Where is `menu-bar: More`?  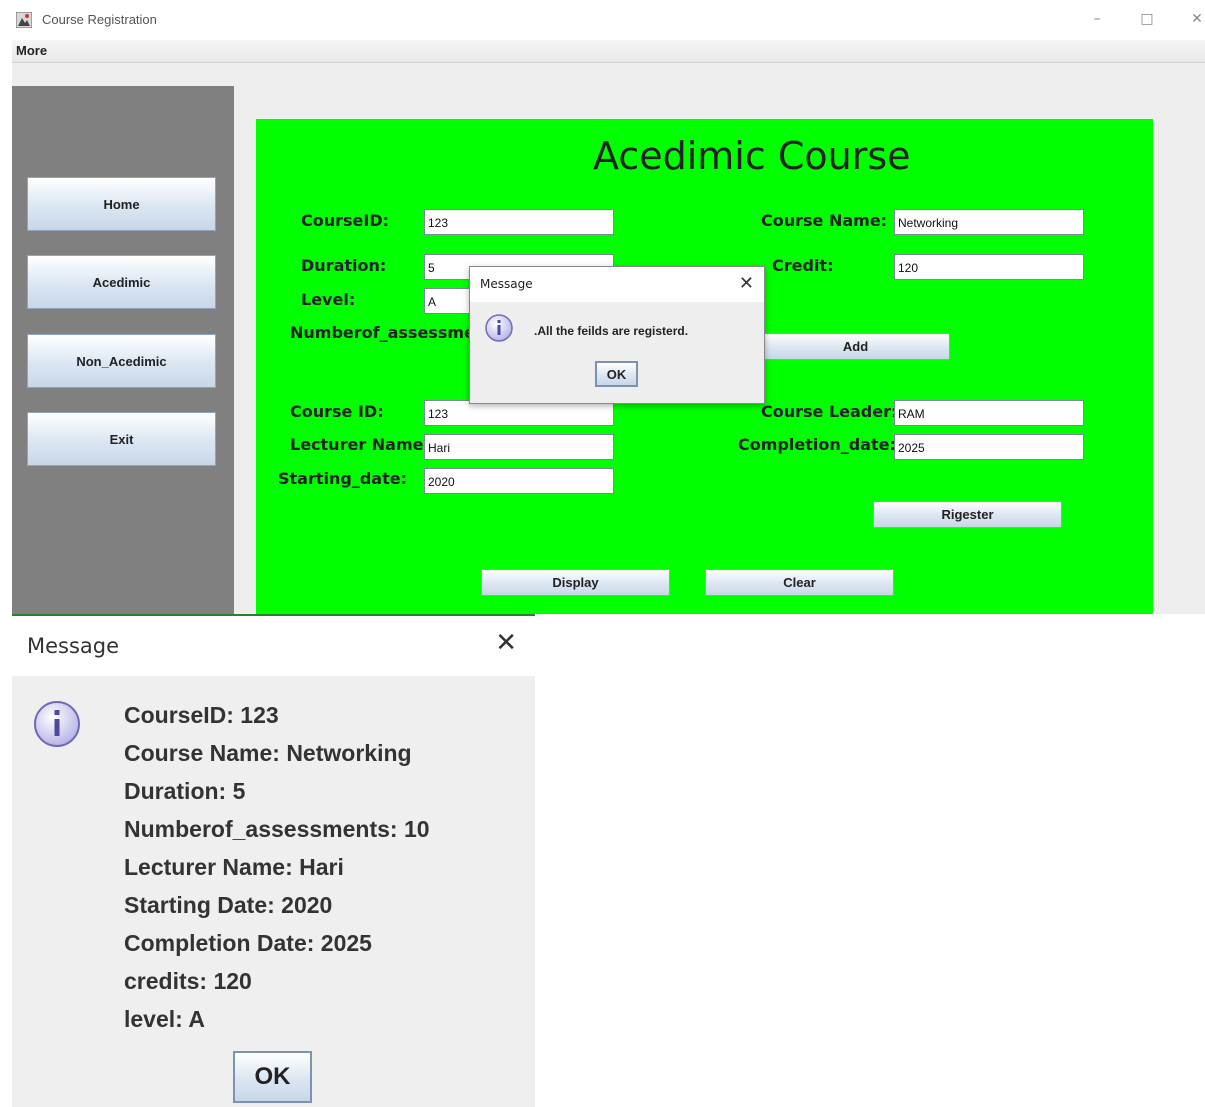
menu-bar: More is located at coordinates (608, 51).